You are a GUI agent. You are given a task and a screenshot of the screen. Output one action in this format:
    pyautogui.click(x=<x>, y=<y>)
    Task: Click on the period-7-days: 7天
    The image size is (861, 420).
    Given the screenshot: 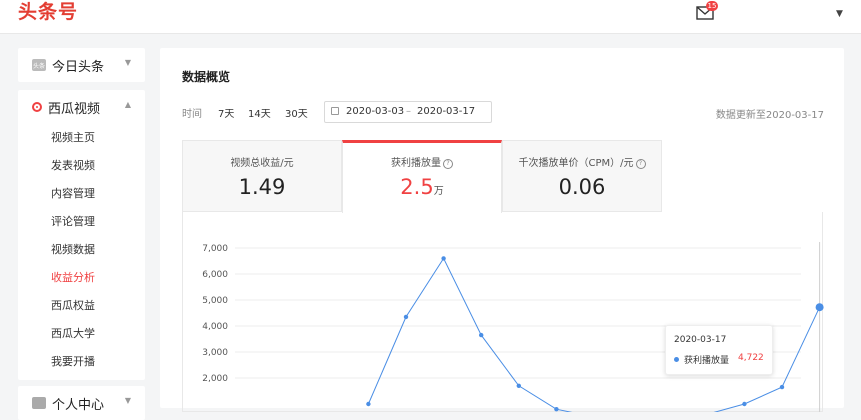 What is the action you would take?
    pyautogui.click(x=226, y=112)
    